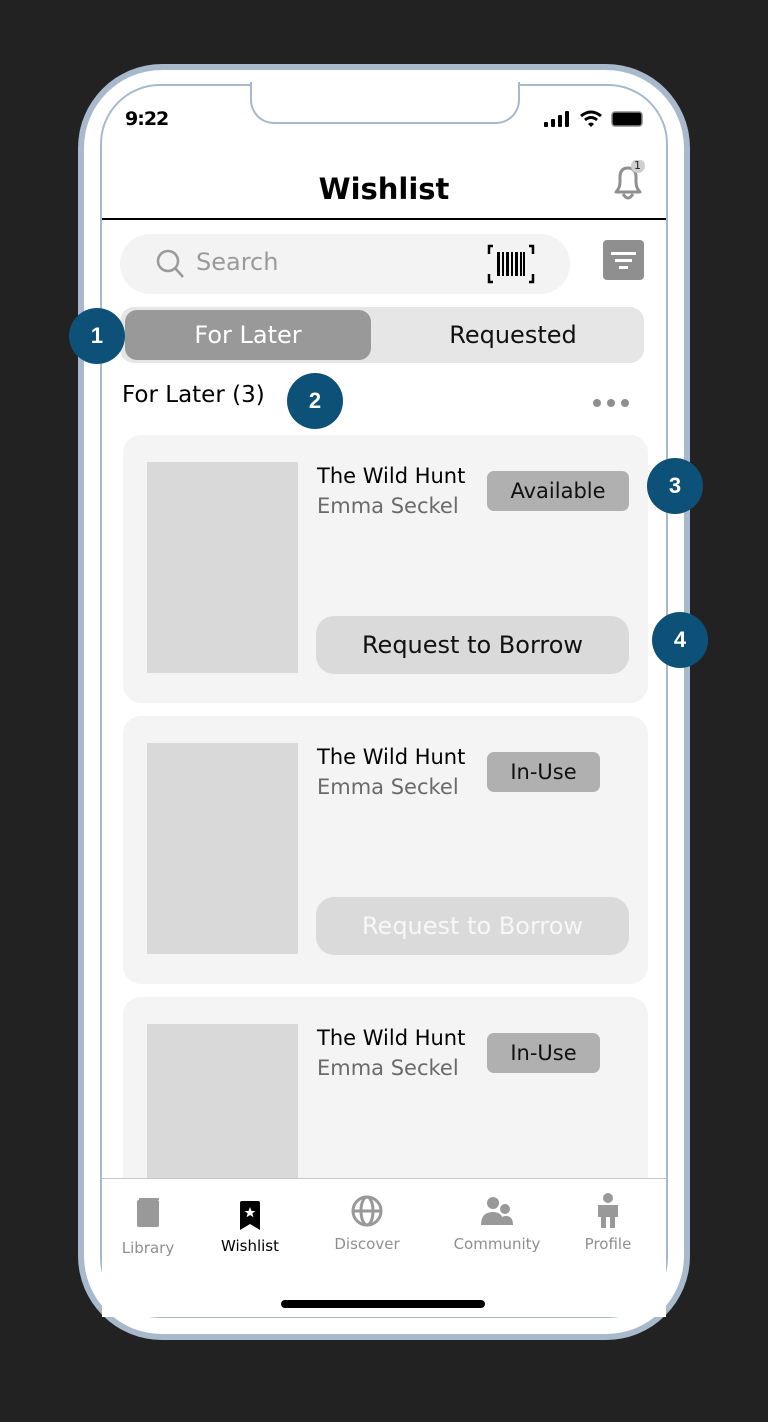 The image size is (768, 1422). I want to click on notification-count: 1, so click(637, 165).